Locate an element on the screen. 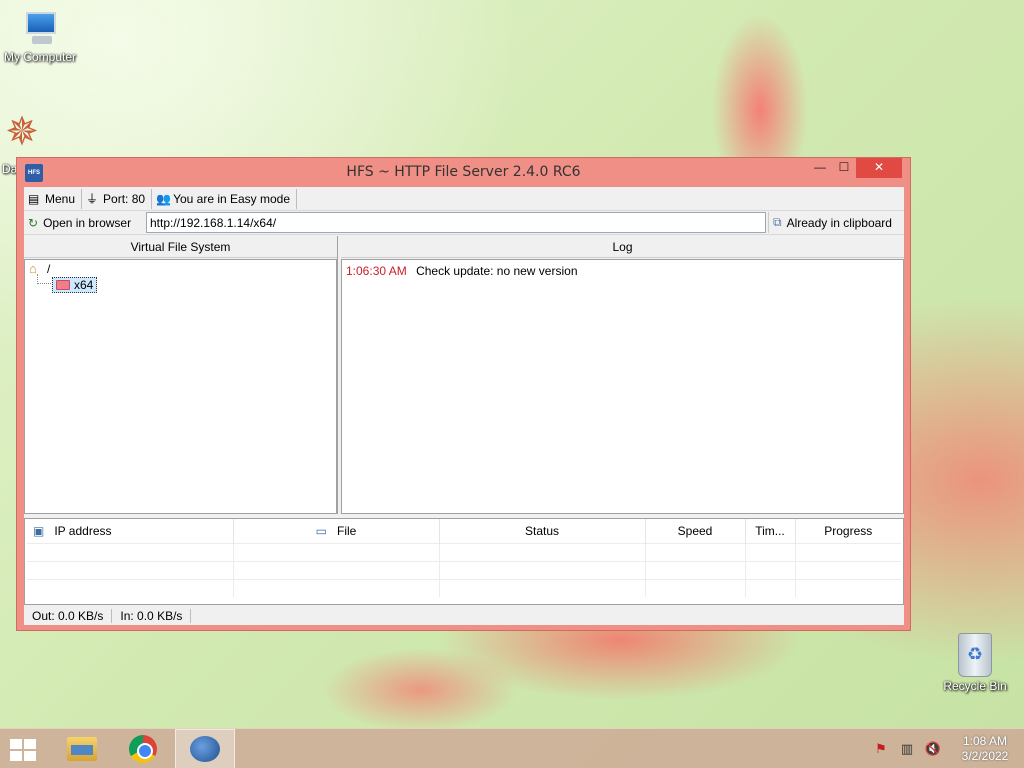  desktop-icon-my-computer: My Computer is located at coordinates (40, 37).